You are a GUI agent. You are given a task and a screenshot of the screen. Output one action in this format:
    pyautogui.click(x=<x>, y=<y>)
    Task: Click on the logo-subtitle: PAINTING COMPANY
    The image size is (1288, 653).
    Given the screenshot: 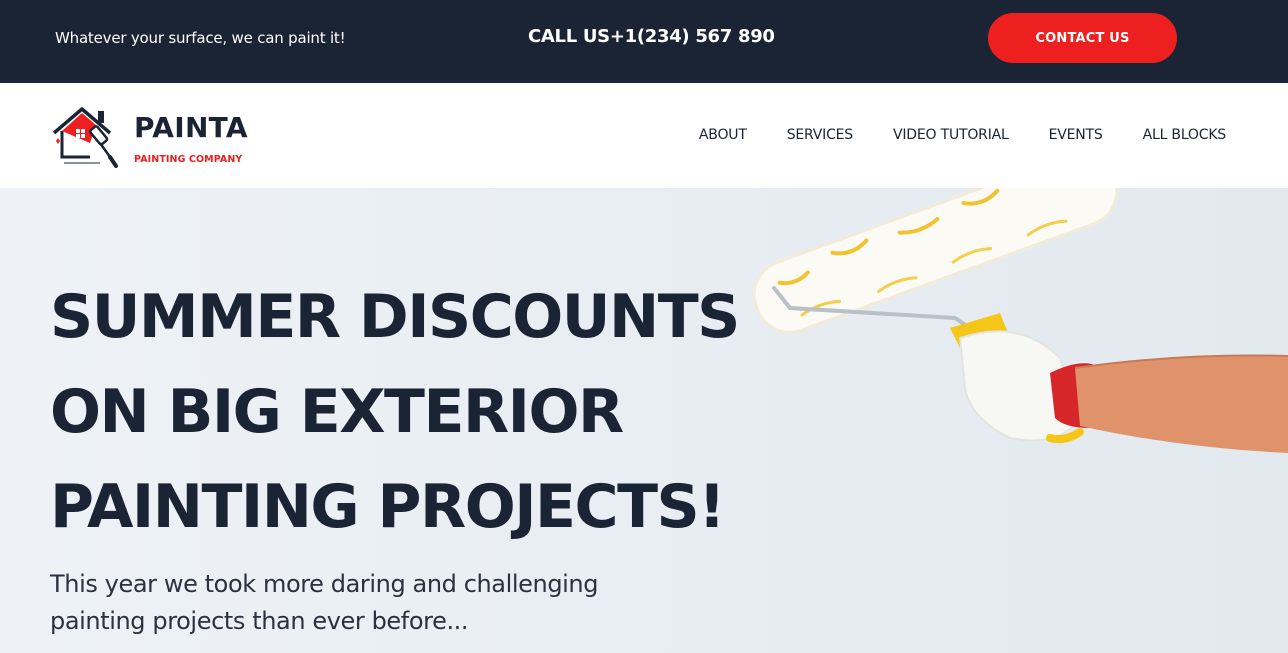 What is the action you would take?
    pyautogui.click(x=188, y=159)
    